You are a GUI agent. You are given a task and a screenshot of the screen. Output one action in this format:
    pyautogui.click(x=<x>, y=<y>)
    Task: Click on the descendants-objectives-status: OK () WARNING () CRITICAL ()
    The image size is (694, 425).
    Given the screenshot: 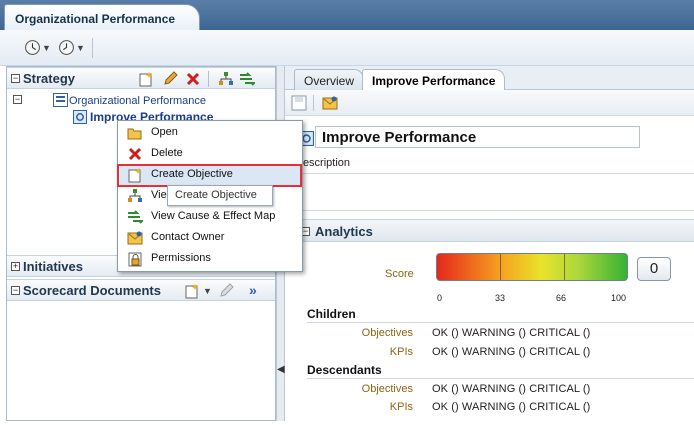 What is the action you would take?
    pyautogui.click(x=511, y=389)
    